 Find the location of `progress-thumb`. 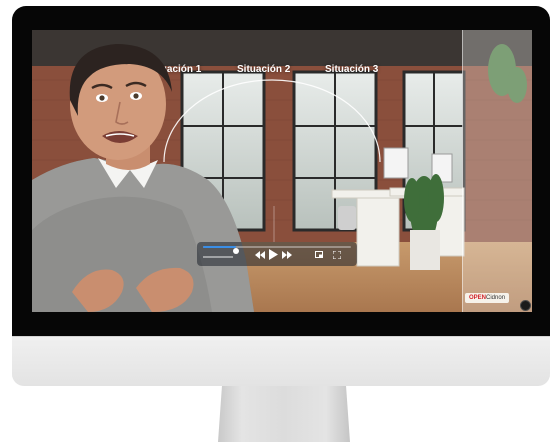

progress-thumb is located at coordinates (235, 251).